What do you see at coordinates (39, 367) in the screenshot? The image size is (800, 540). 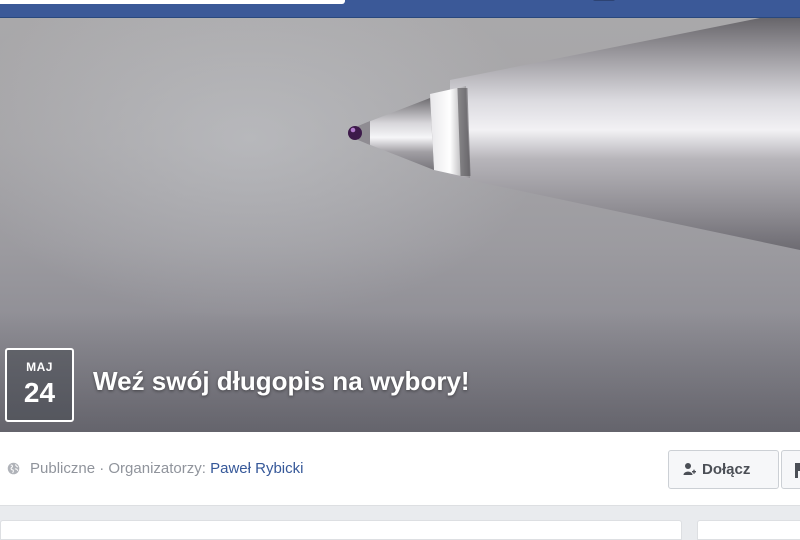 I see `event-month: MAJ` at bounding box center [39, 367].